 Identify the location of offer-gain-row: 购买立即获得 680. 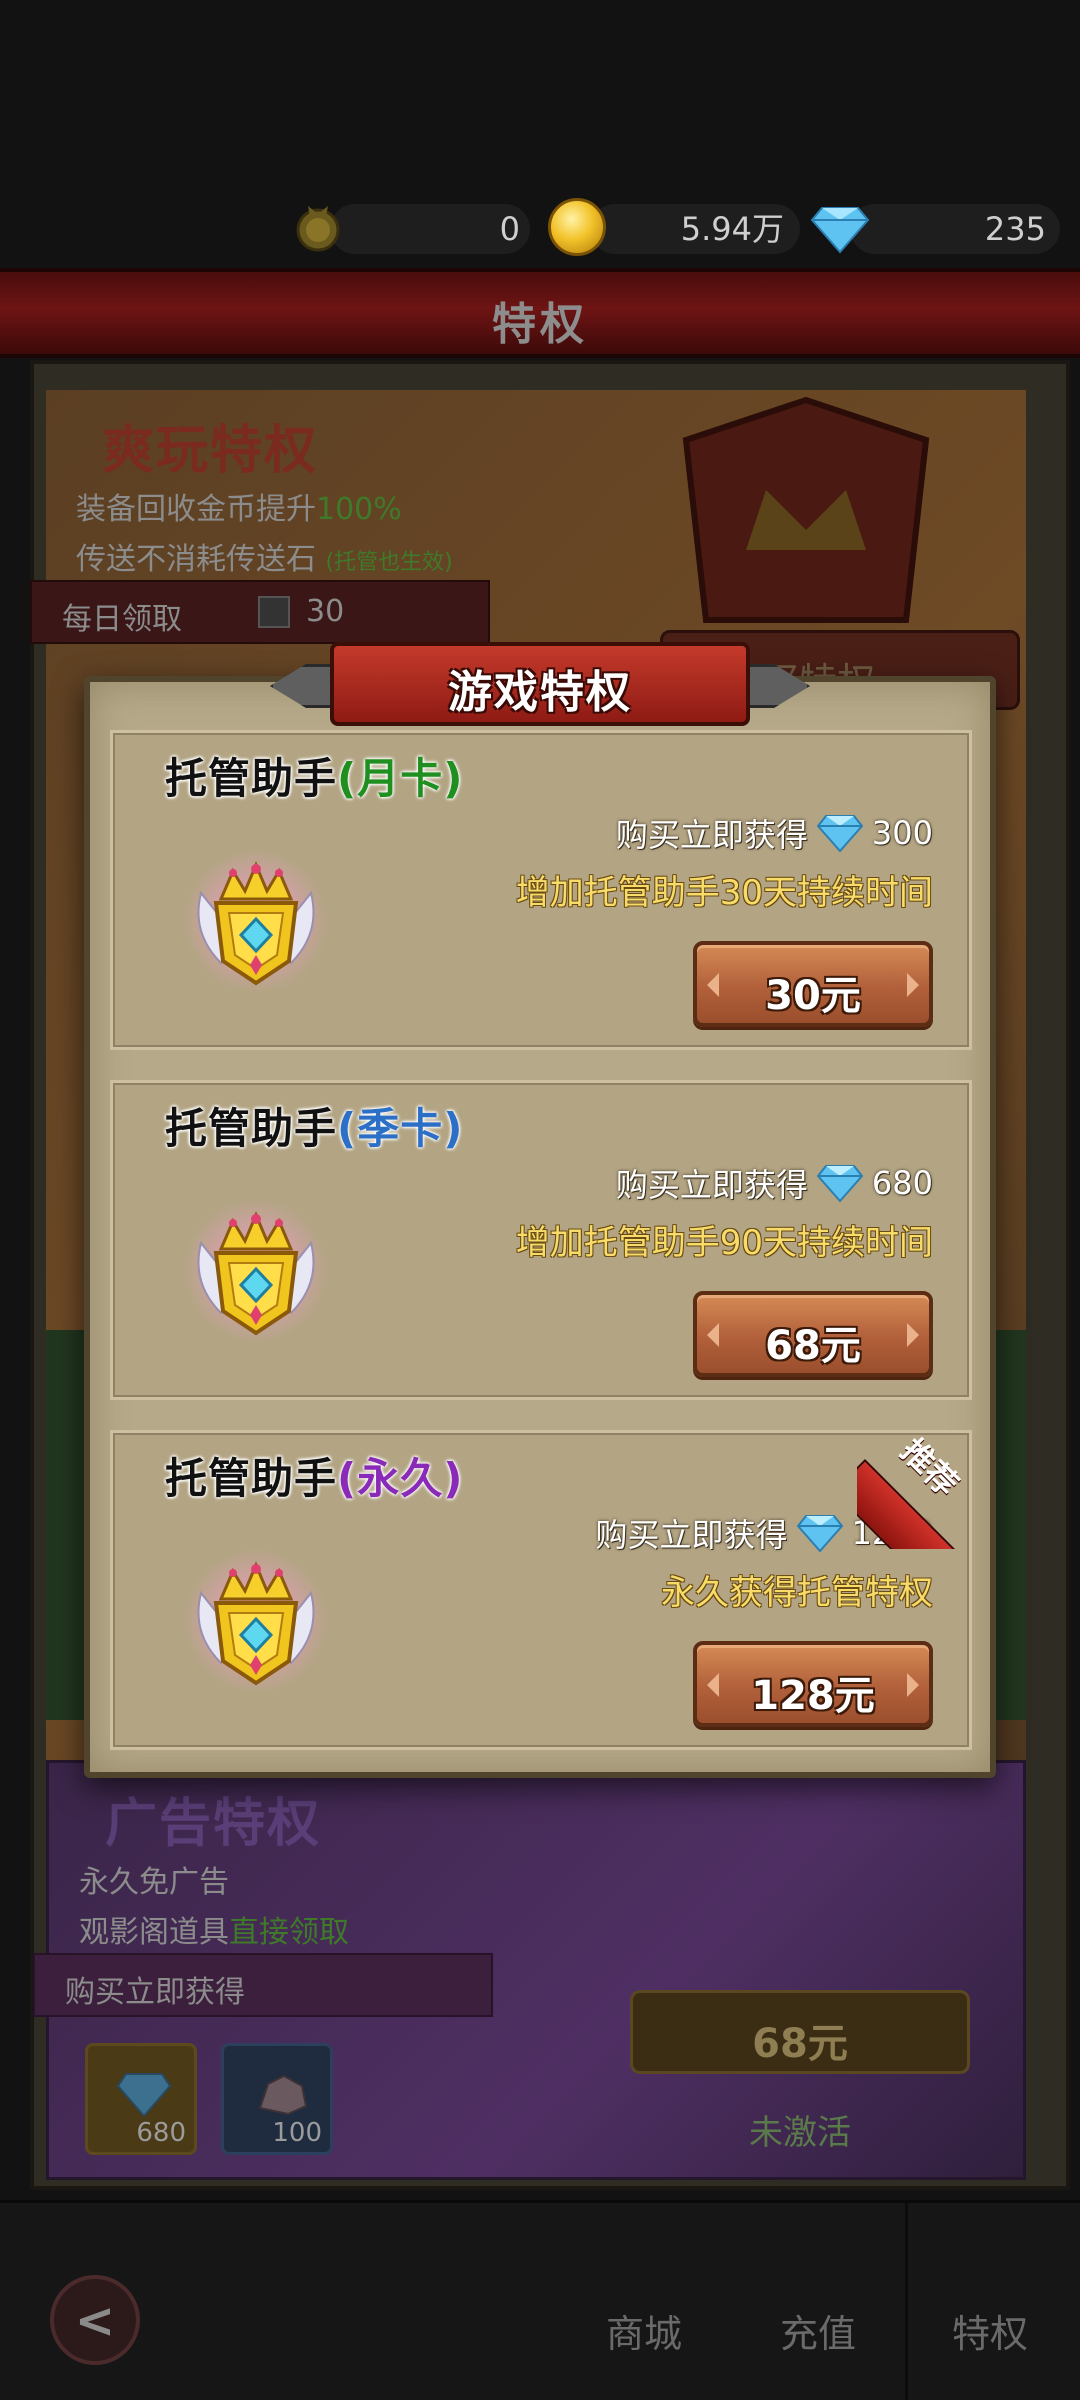
(774, 1183).